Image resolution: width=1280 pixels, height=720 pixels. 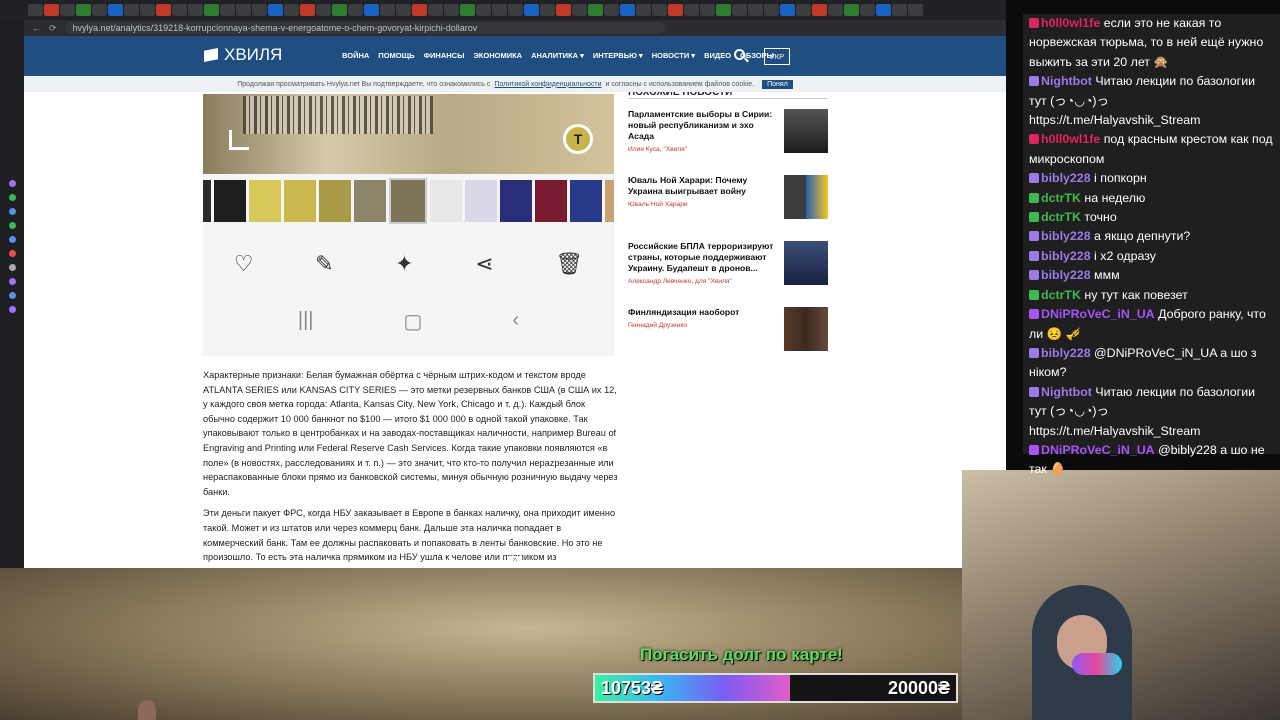 I want to click on menu-item: ФИНАНСЫ, so click(x=444, y=55).